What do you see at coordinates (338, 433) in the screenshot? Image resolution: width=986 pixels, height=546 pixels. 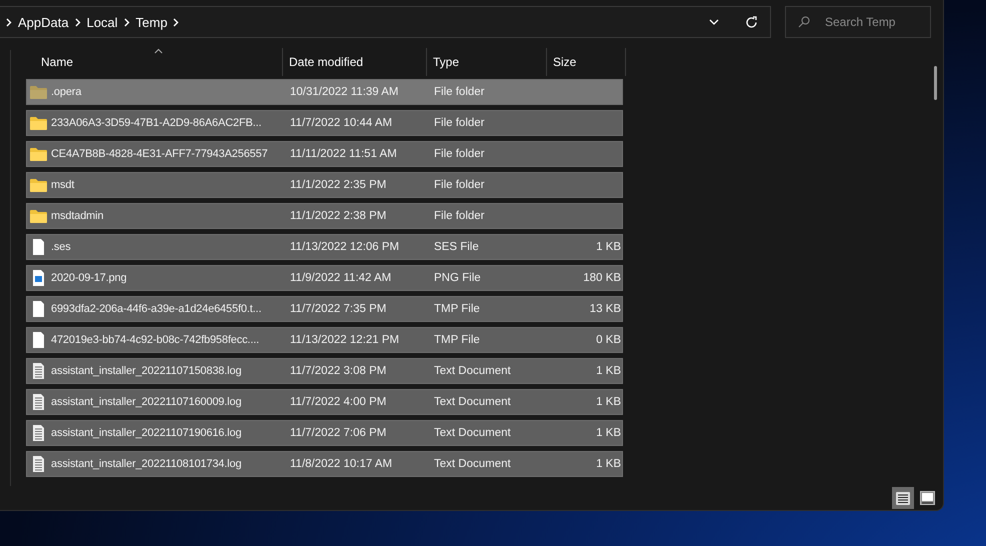 I see `date-modified: 11/7/2022 7:06 PM` at bounding box center [338, 433].